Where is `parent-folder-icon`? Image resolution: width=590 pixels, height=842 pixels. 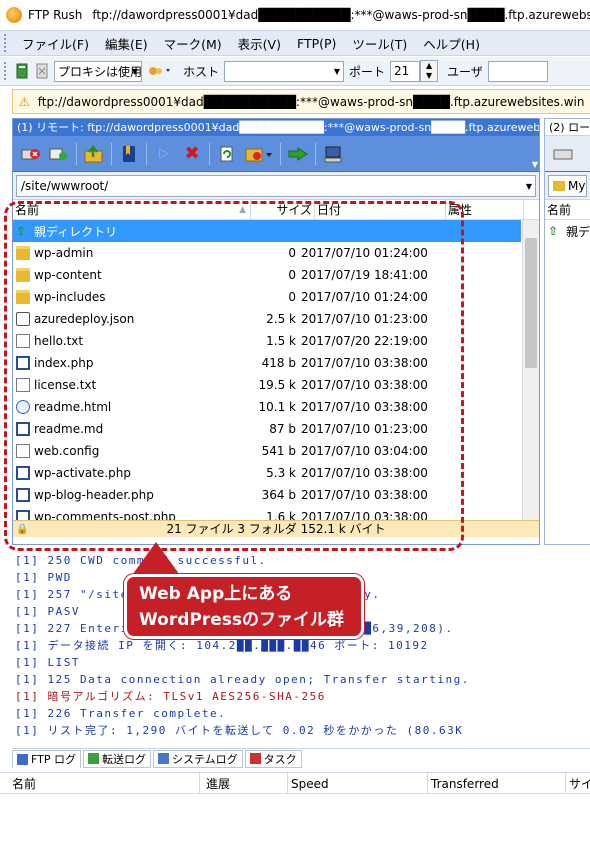 parent-folder-icon is located at coordinates (94, 154).